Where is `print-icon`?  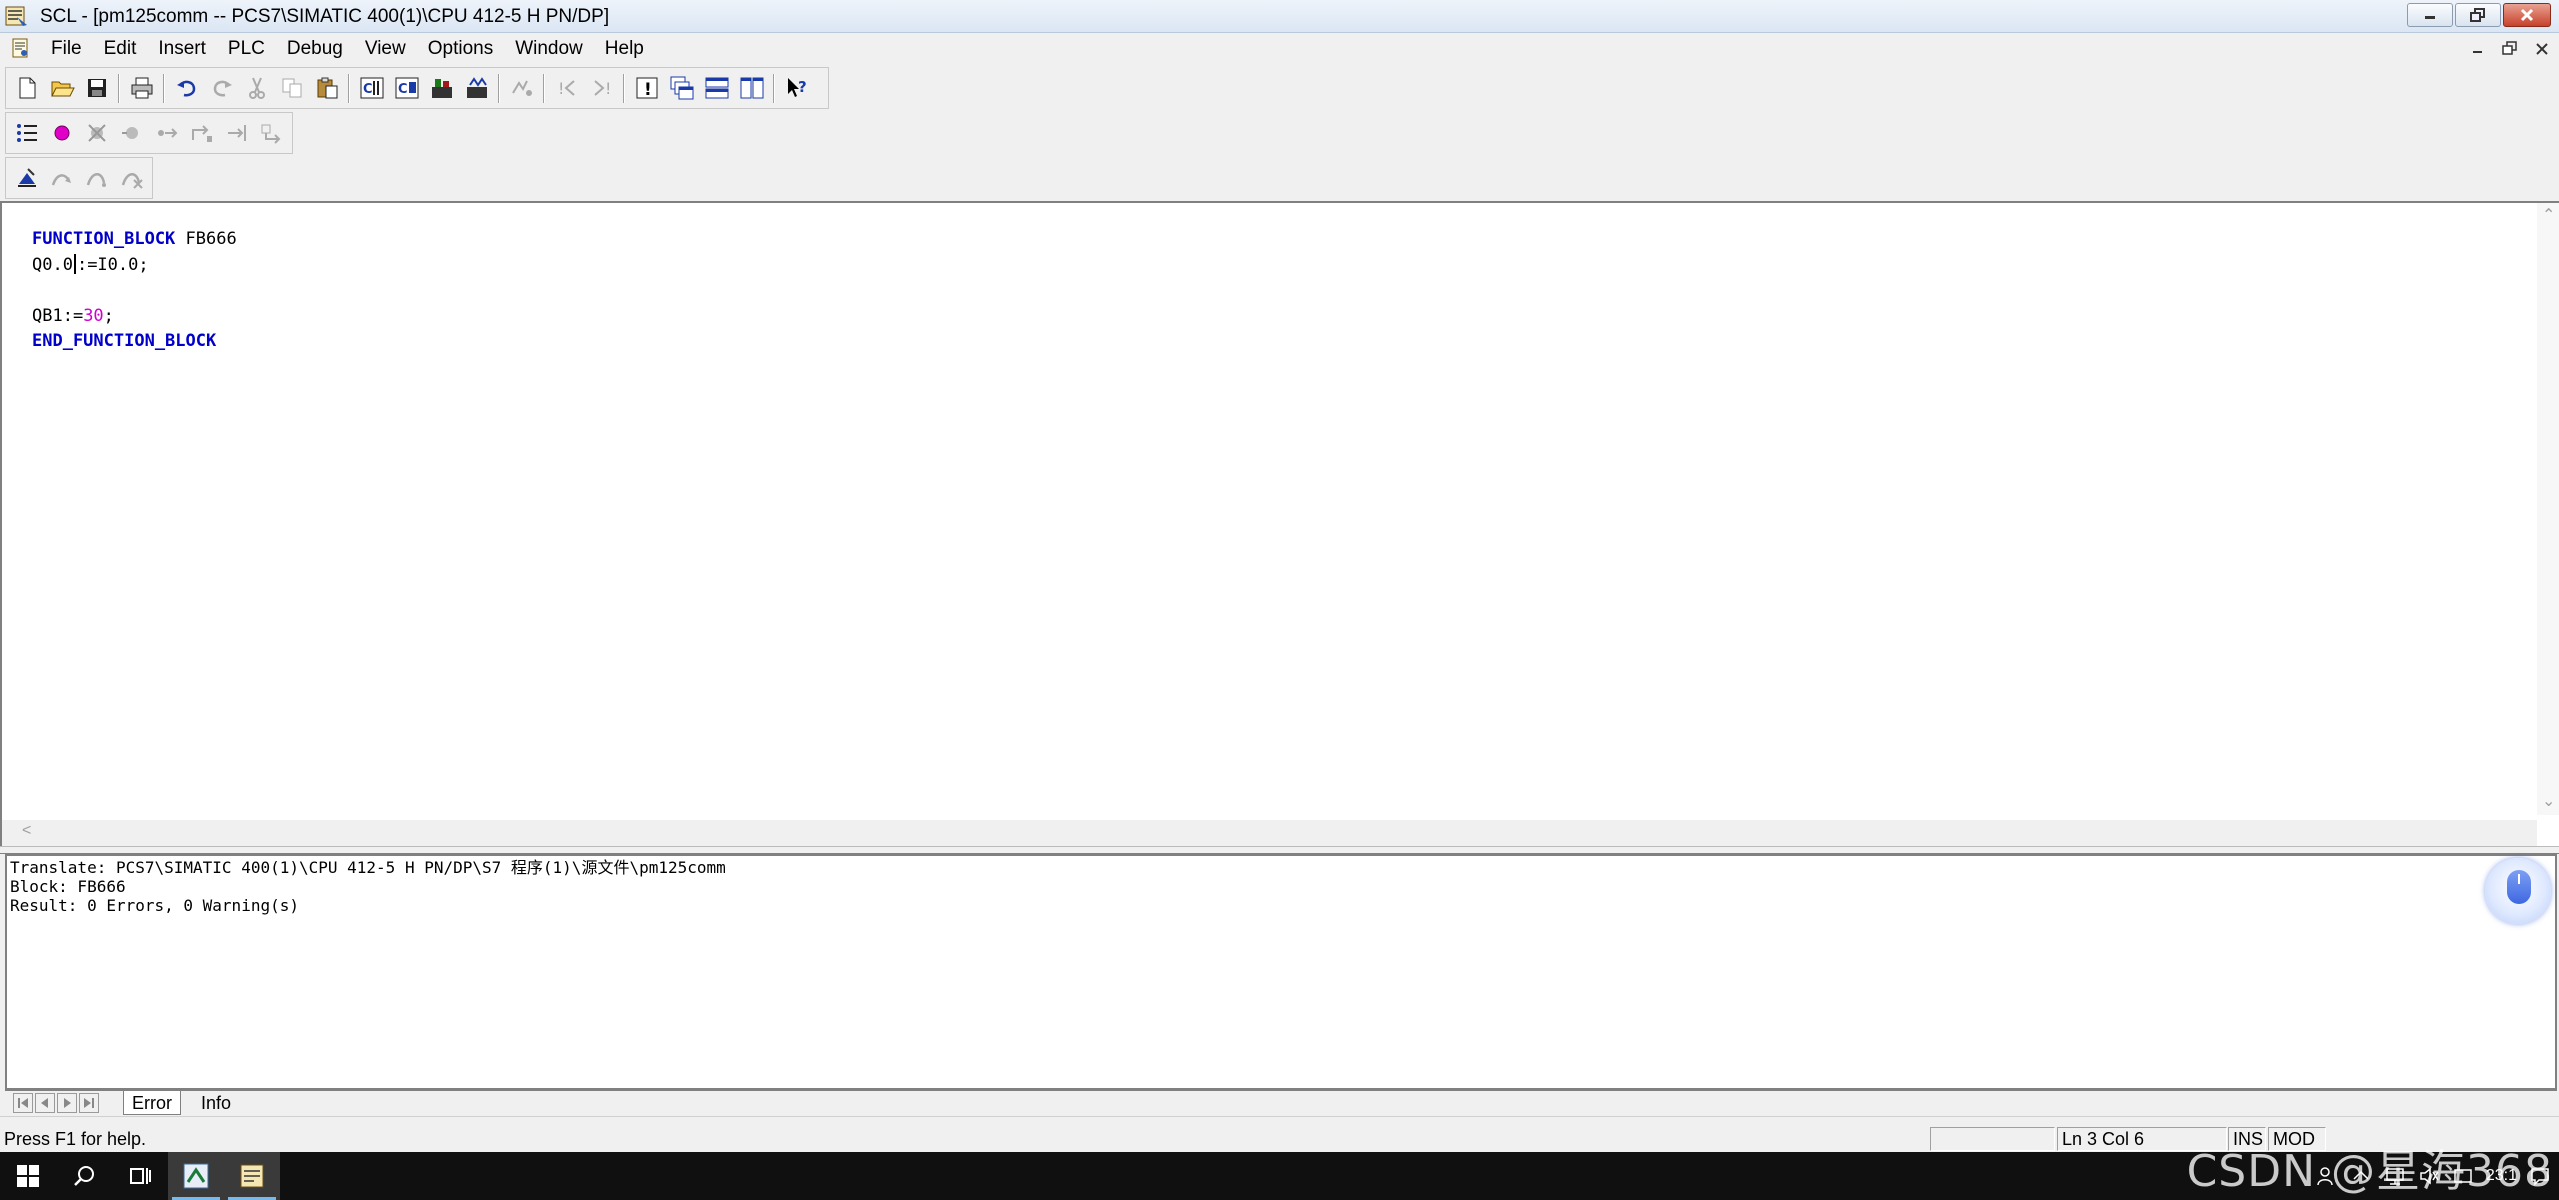 print-icon is located at coordinates (141, 88).